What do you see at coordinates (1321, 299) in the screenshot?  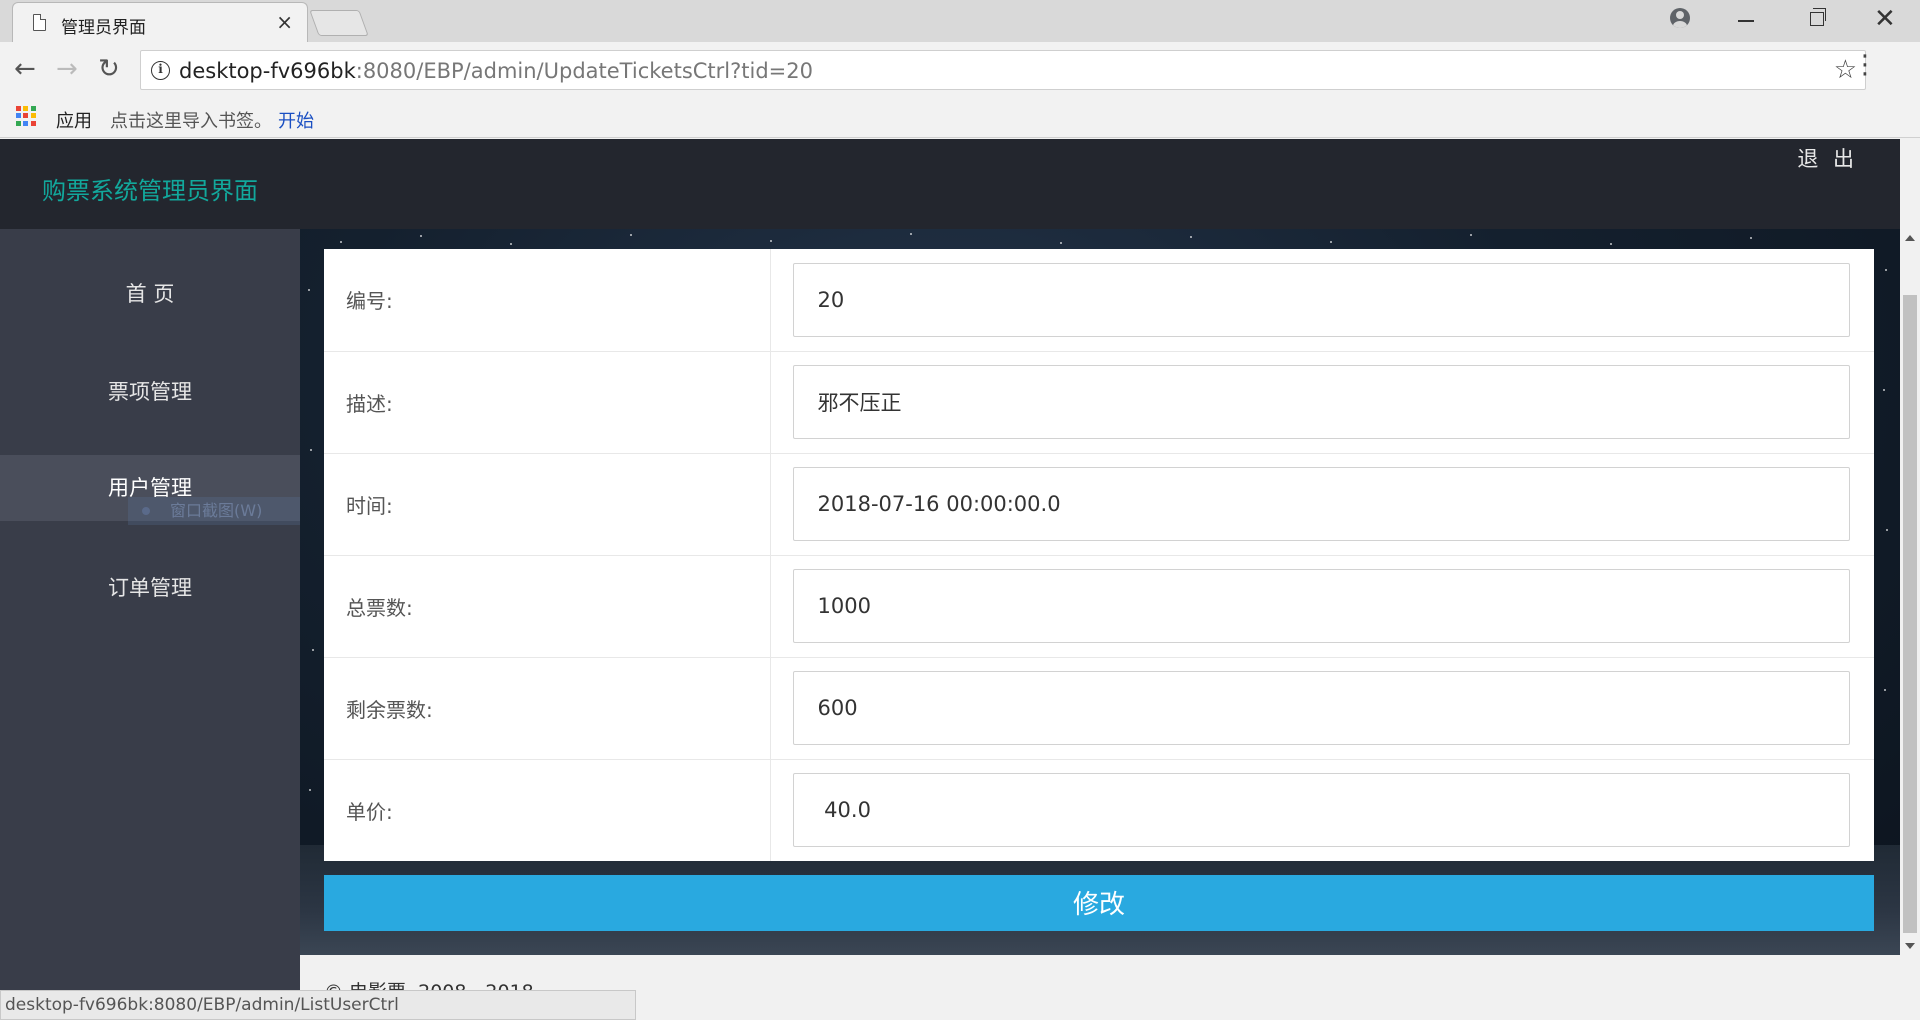 I see `id-input` at bounding box center [1321, 299].